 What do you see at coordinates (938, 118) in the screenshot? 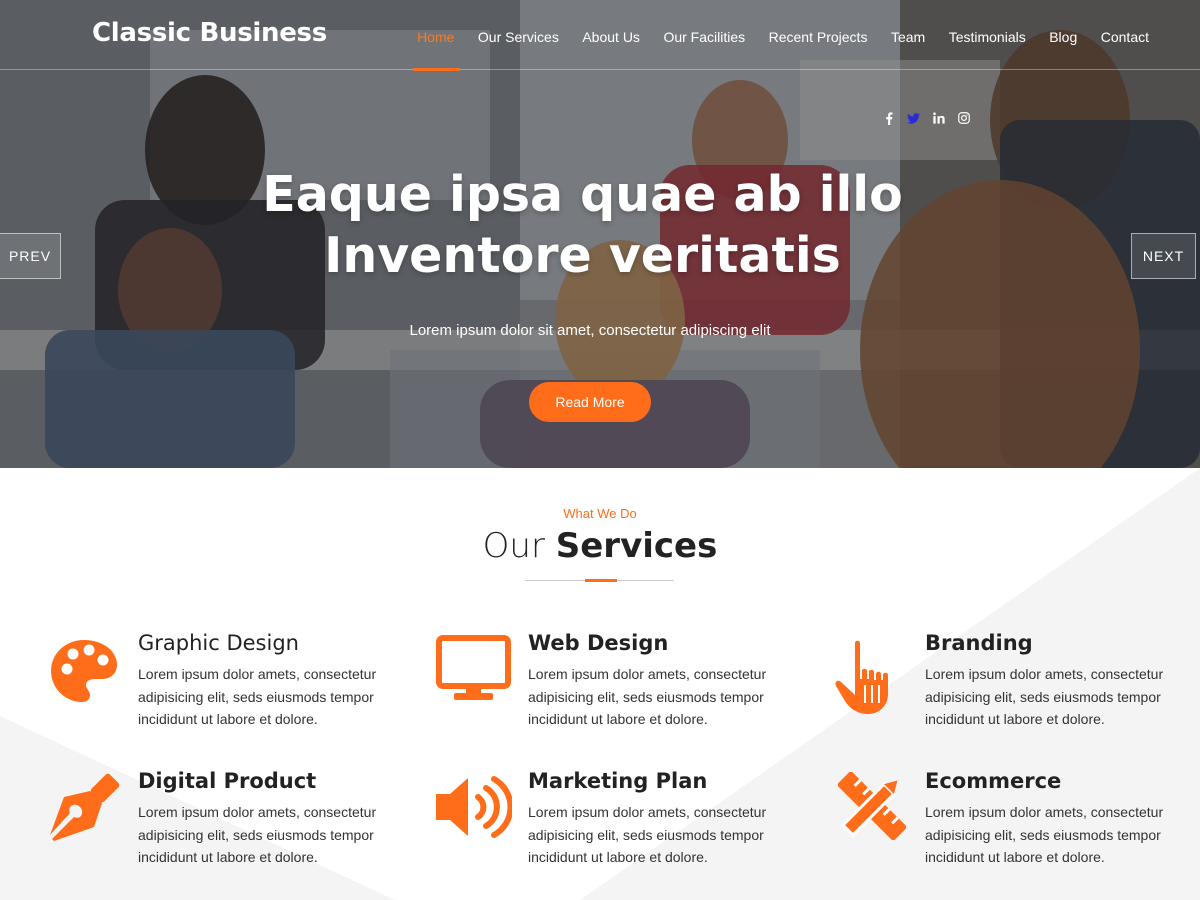
I see `linkedin-icon` at bounding box center [938, 118].